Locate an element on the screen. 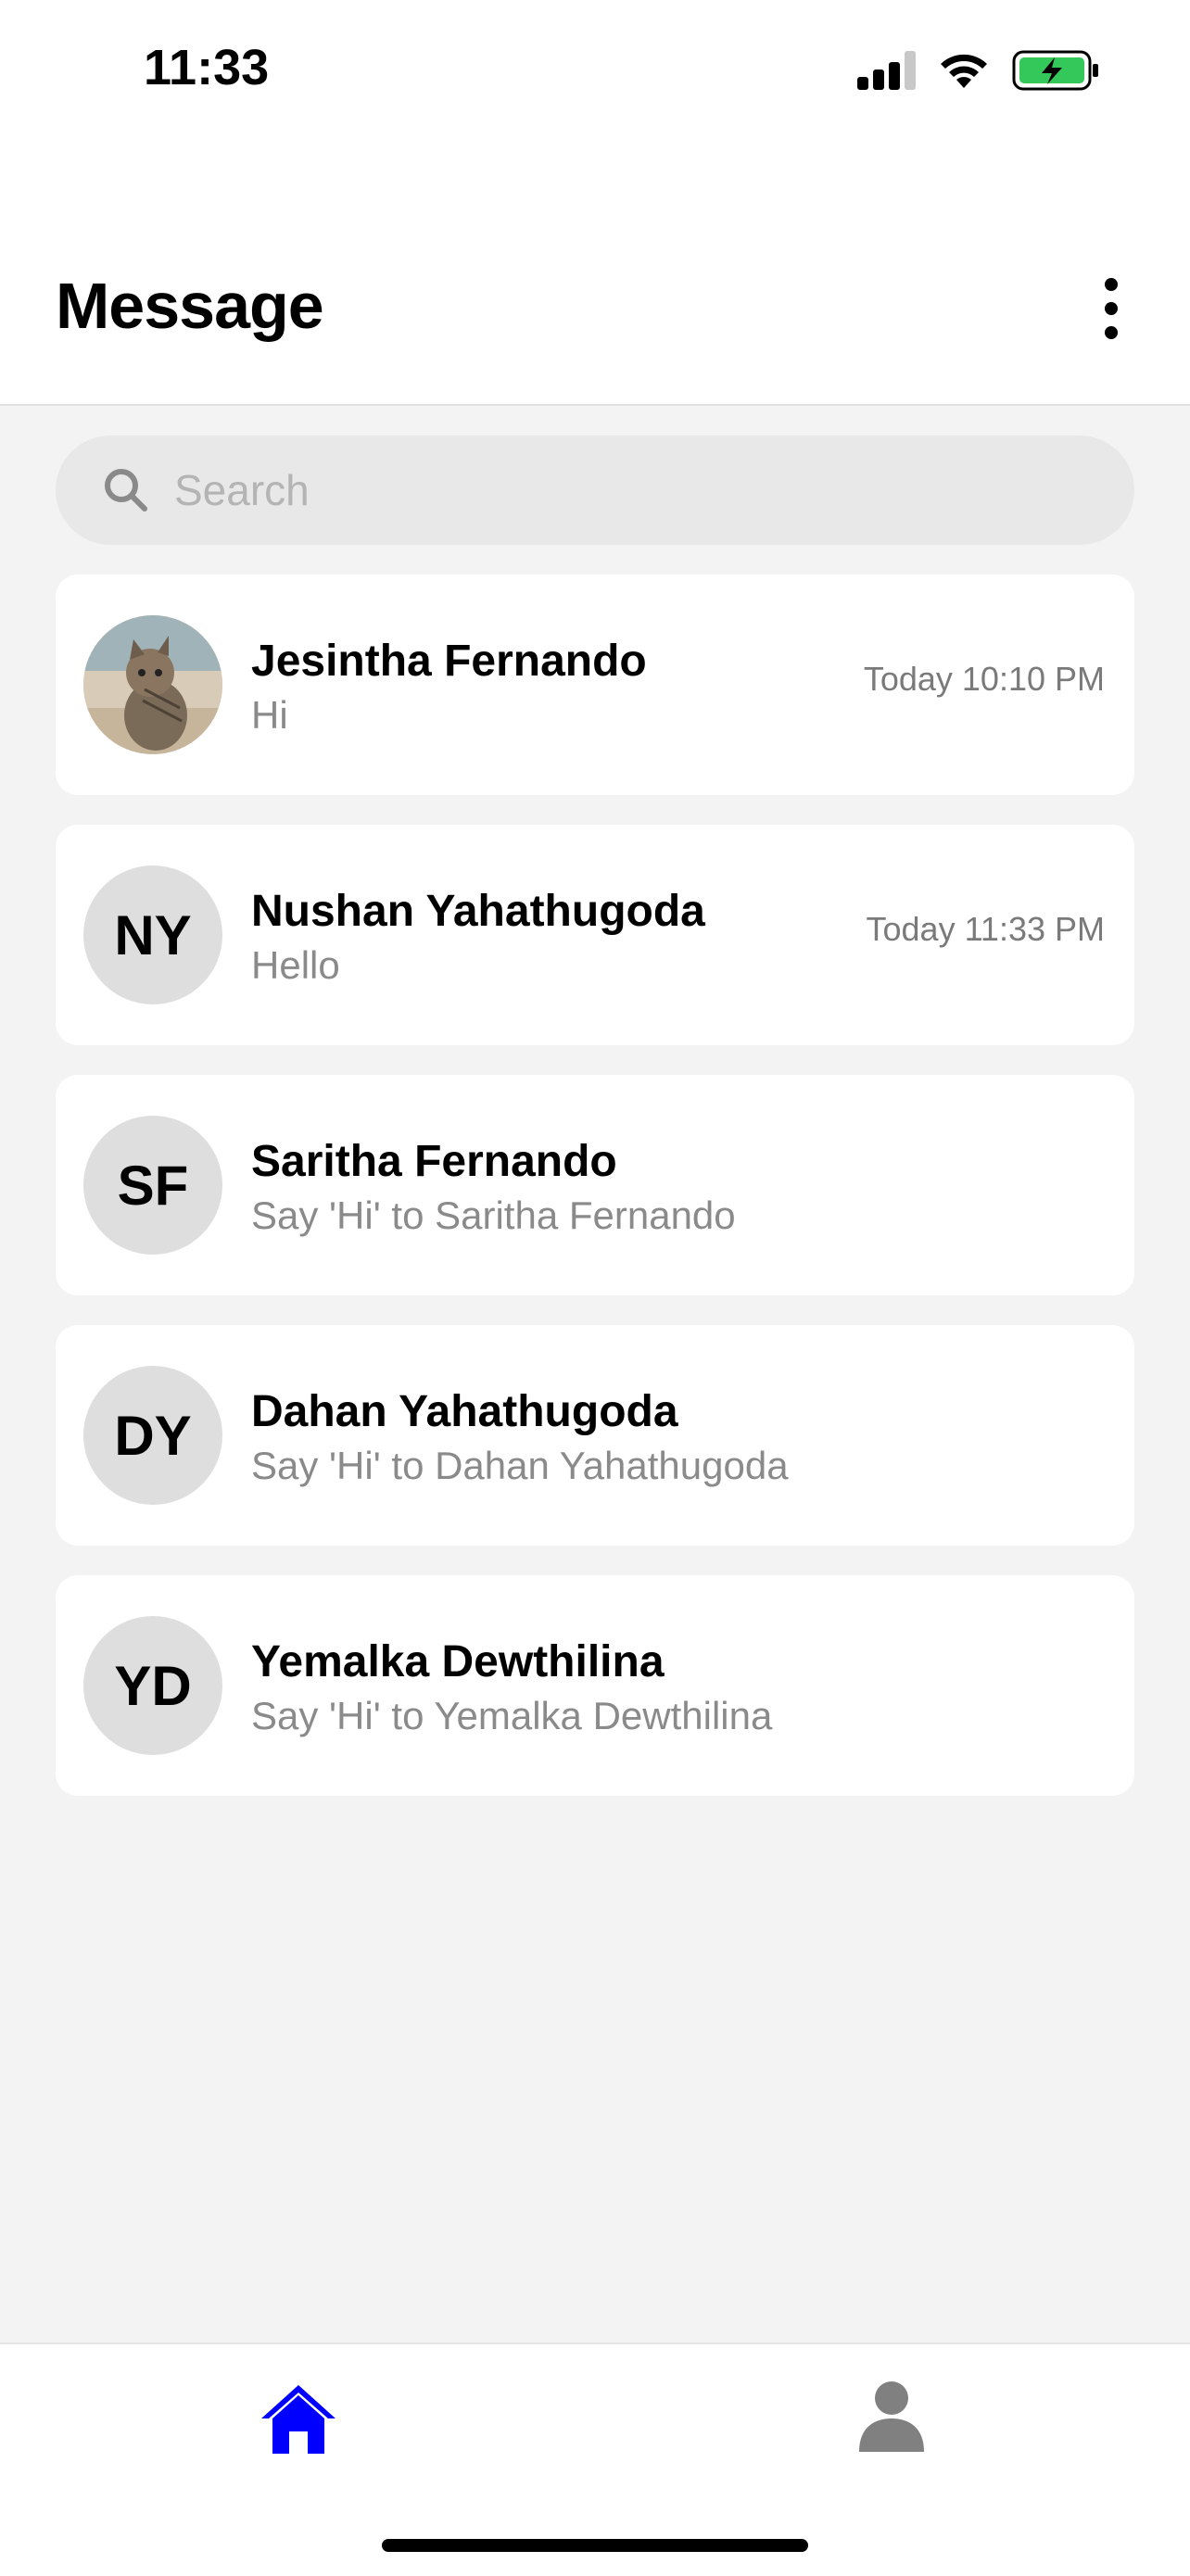 The width and height of the screenshot is (1190, 2576). avatar: YD is located at coordinates (152, 1686).